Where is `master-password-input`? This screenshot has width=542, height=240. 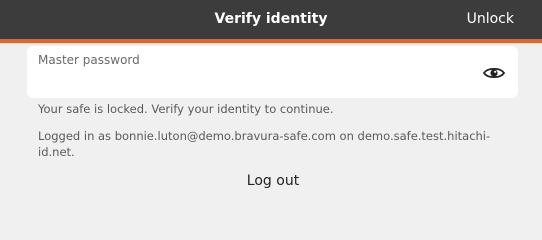 master-password-input is located at coordinates (252, 81).